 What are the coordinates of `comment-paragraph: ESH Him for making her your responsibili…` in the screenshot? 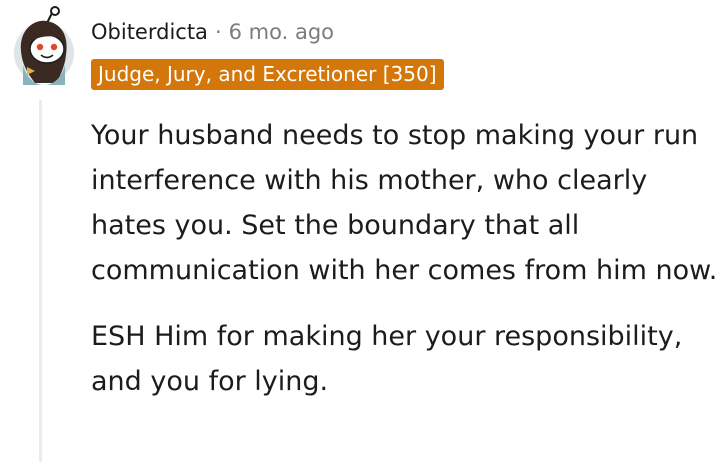 It's located at (387, 359).